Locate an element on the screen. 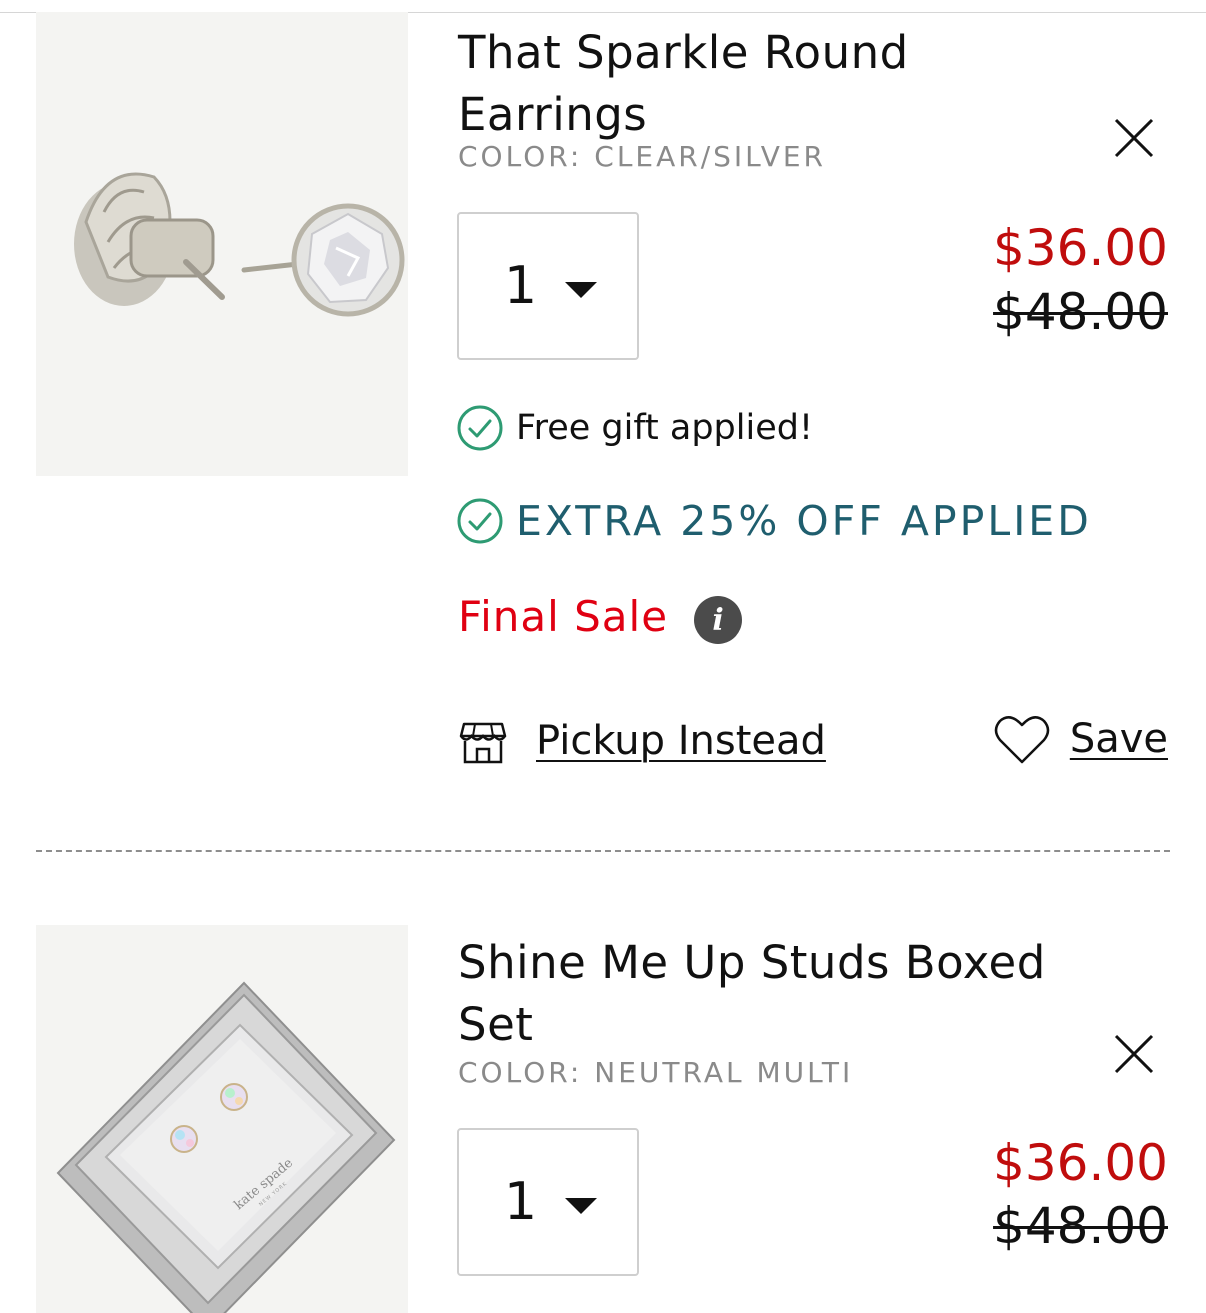 The width and height of the screenshot is (1206, 1313). free-gift-text: Free gift applied! is located at coordinates (665, 428).